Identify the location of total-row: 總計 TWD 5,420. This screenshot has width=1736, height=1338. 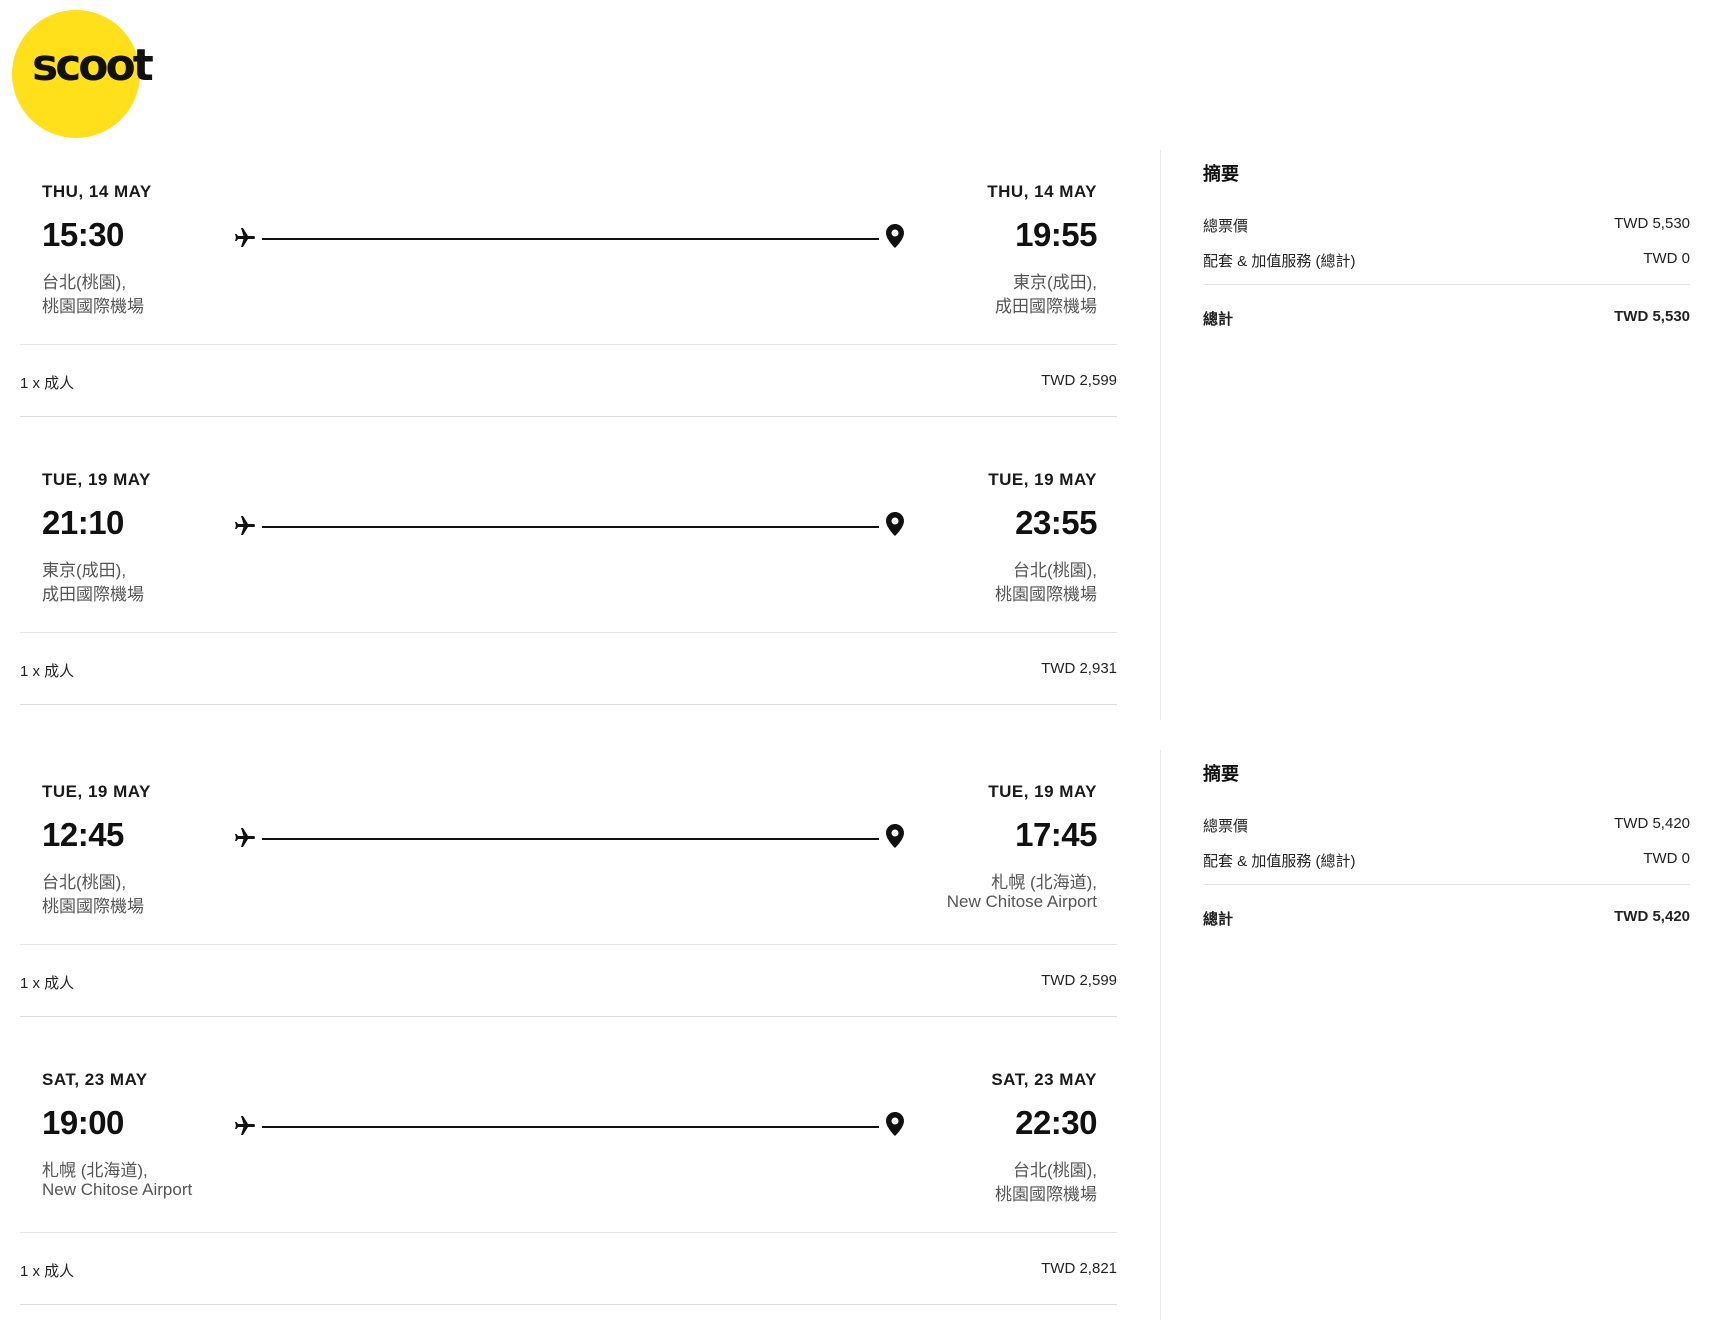
(1446, 919).